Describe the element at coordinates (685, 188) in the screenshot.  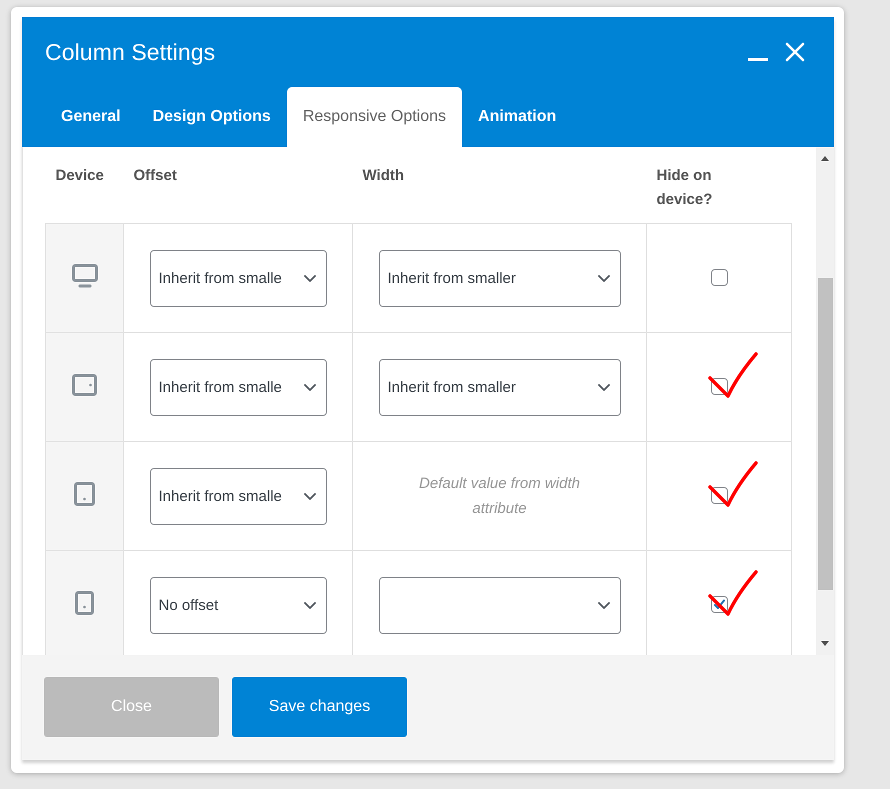
I see `column-header: Hide on device?` at that location.